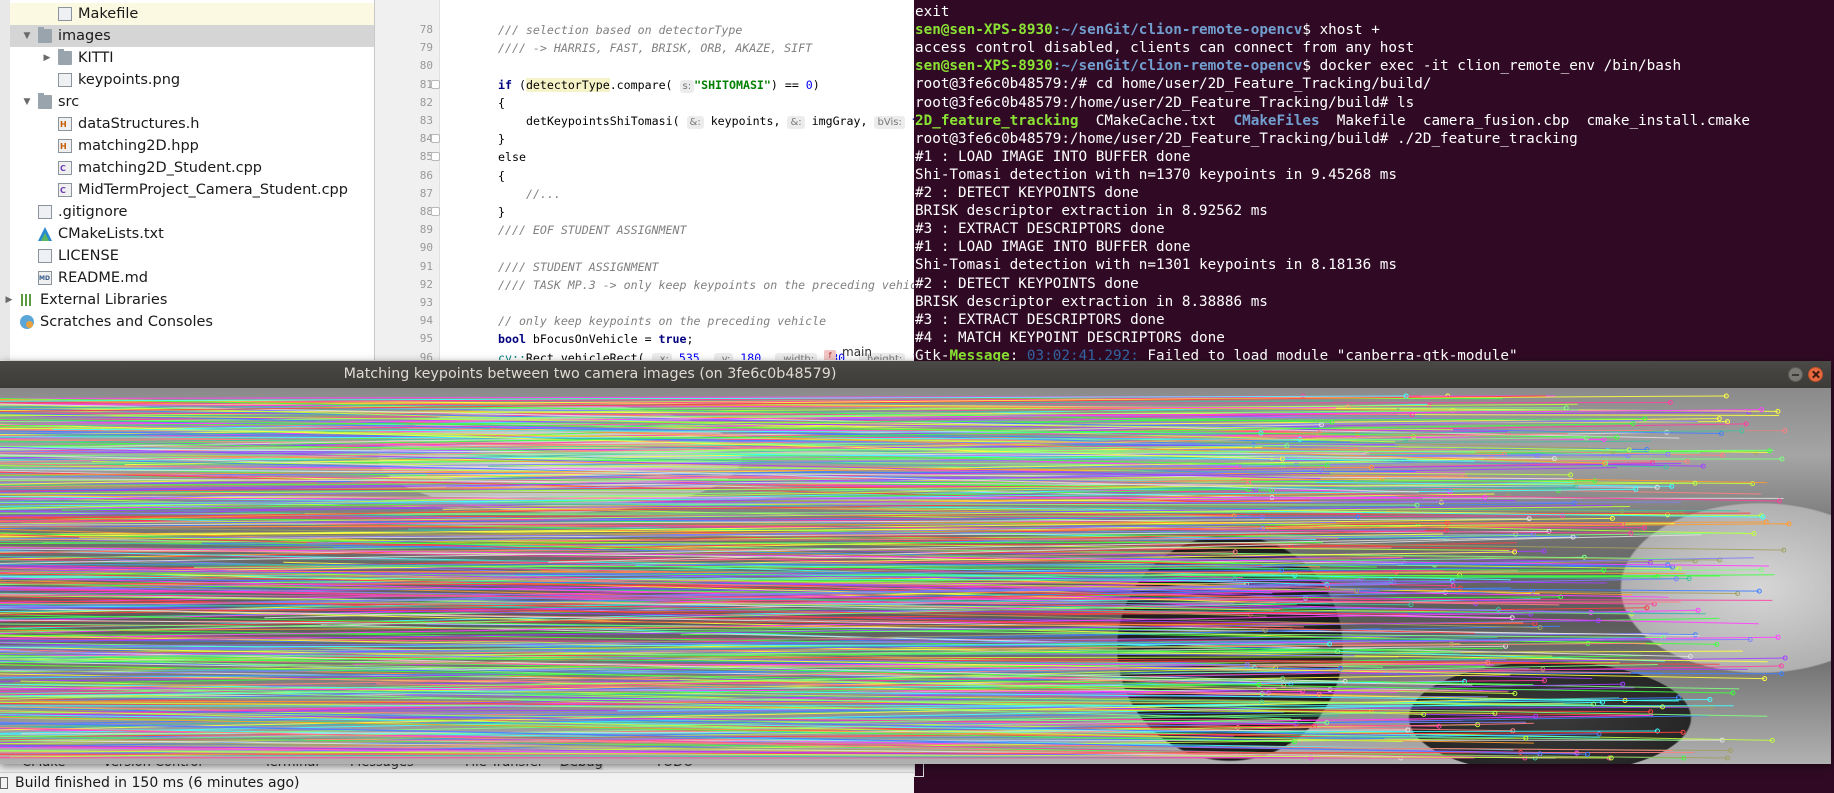 The height and width of the screenshot is (793, 1834). I want to click on line-number: 78, so click(426, 29).